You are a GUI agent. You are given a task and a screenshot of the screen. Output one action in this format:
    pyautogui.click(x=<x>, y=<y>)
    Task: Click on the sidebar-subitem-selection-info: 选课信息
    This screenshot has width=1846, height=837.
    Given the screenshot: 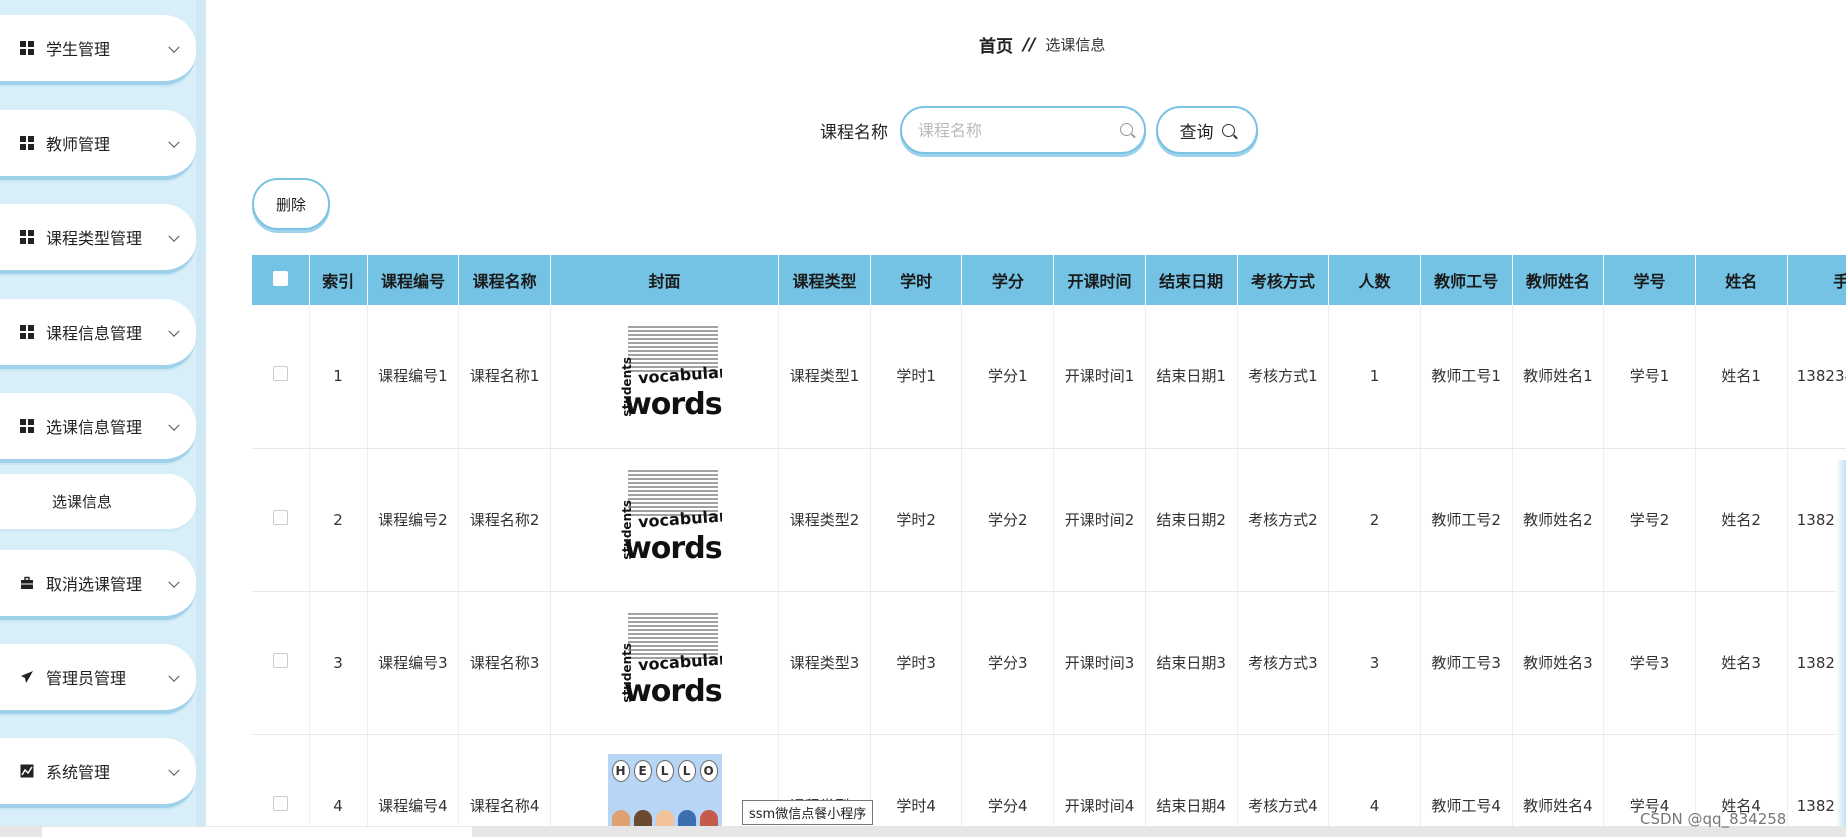 What is the action you would take?
    pyautogui.click(x=98, y=503)
    